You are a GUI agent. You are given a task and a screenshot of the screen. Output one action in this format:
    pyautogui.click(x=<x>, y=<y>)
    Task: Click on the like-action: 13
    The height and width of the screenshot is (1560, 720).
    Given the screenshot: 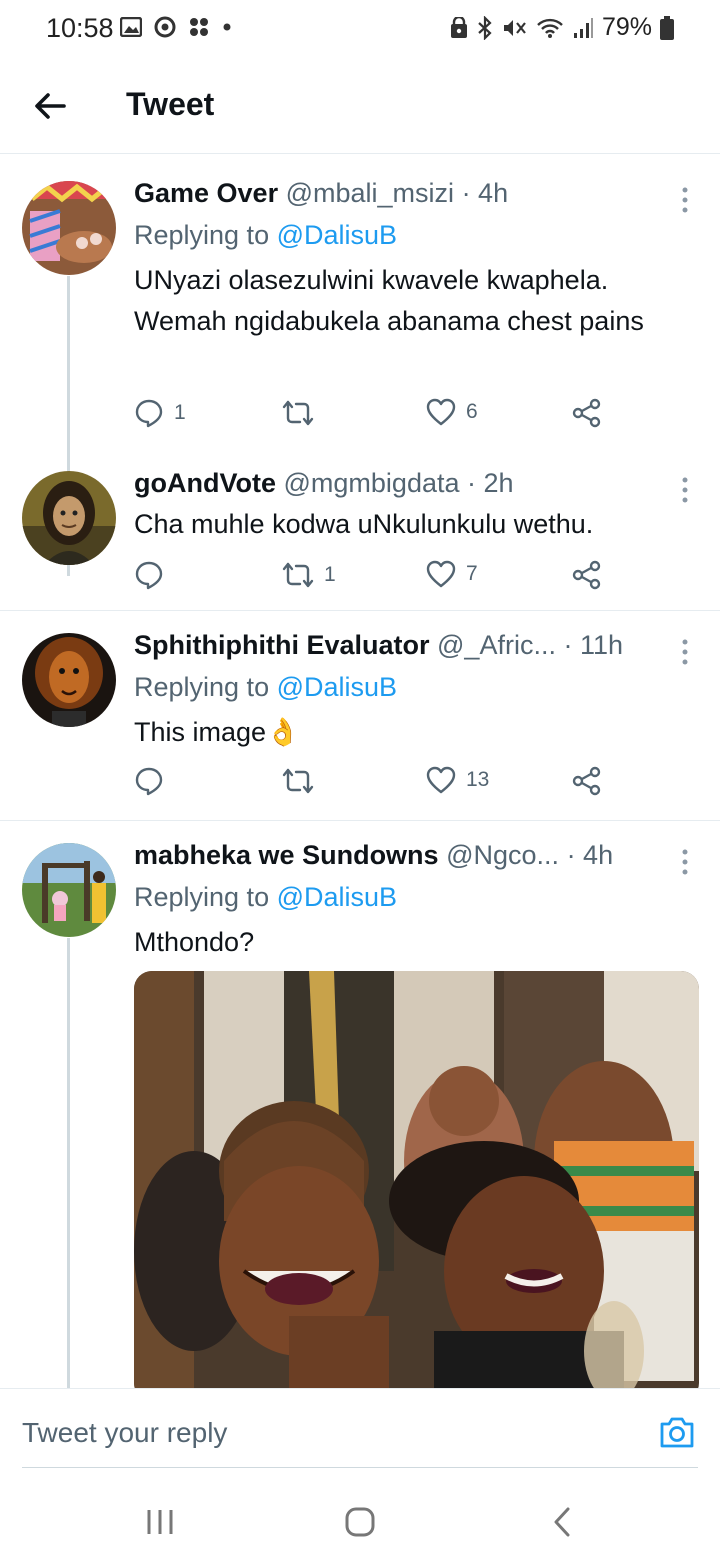 What is the action you would take?
    pyautogui.click(x=457, y=780)
    